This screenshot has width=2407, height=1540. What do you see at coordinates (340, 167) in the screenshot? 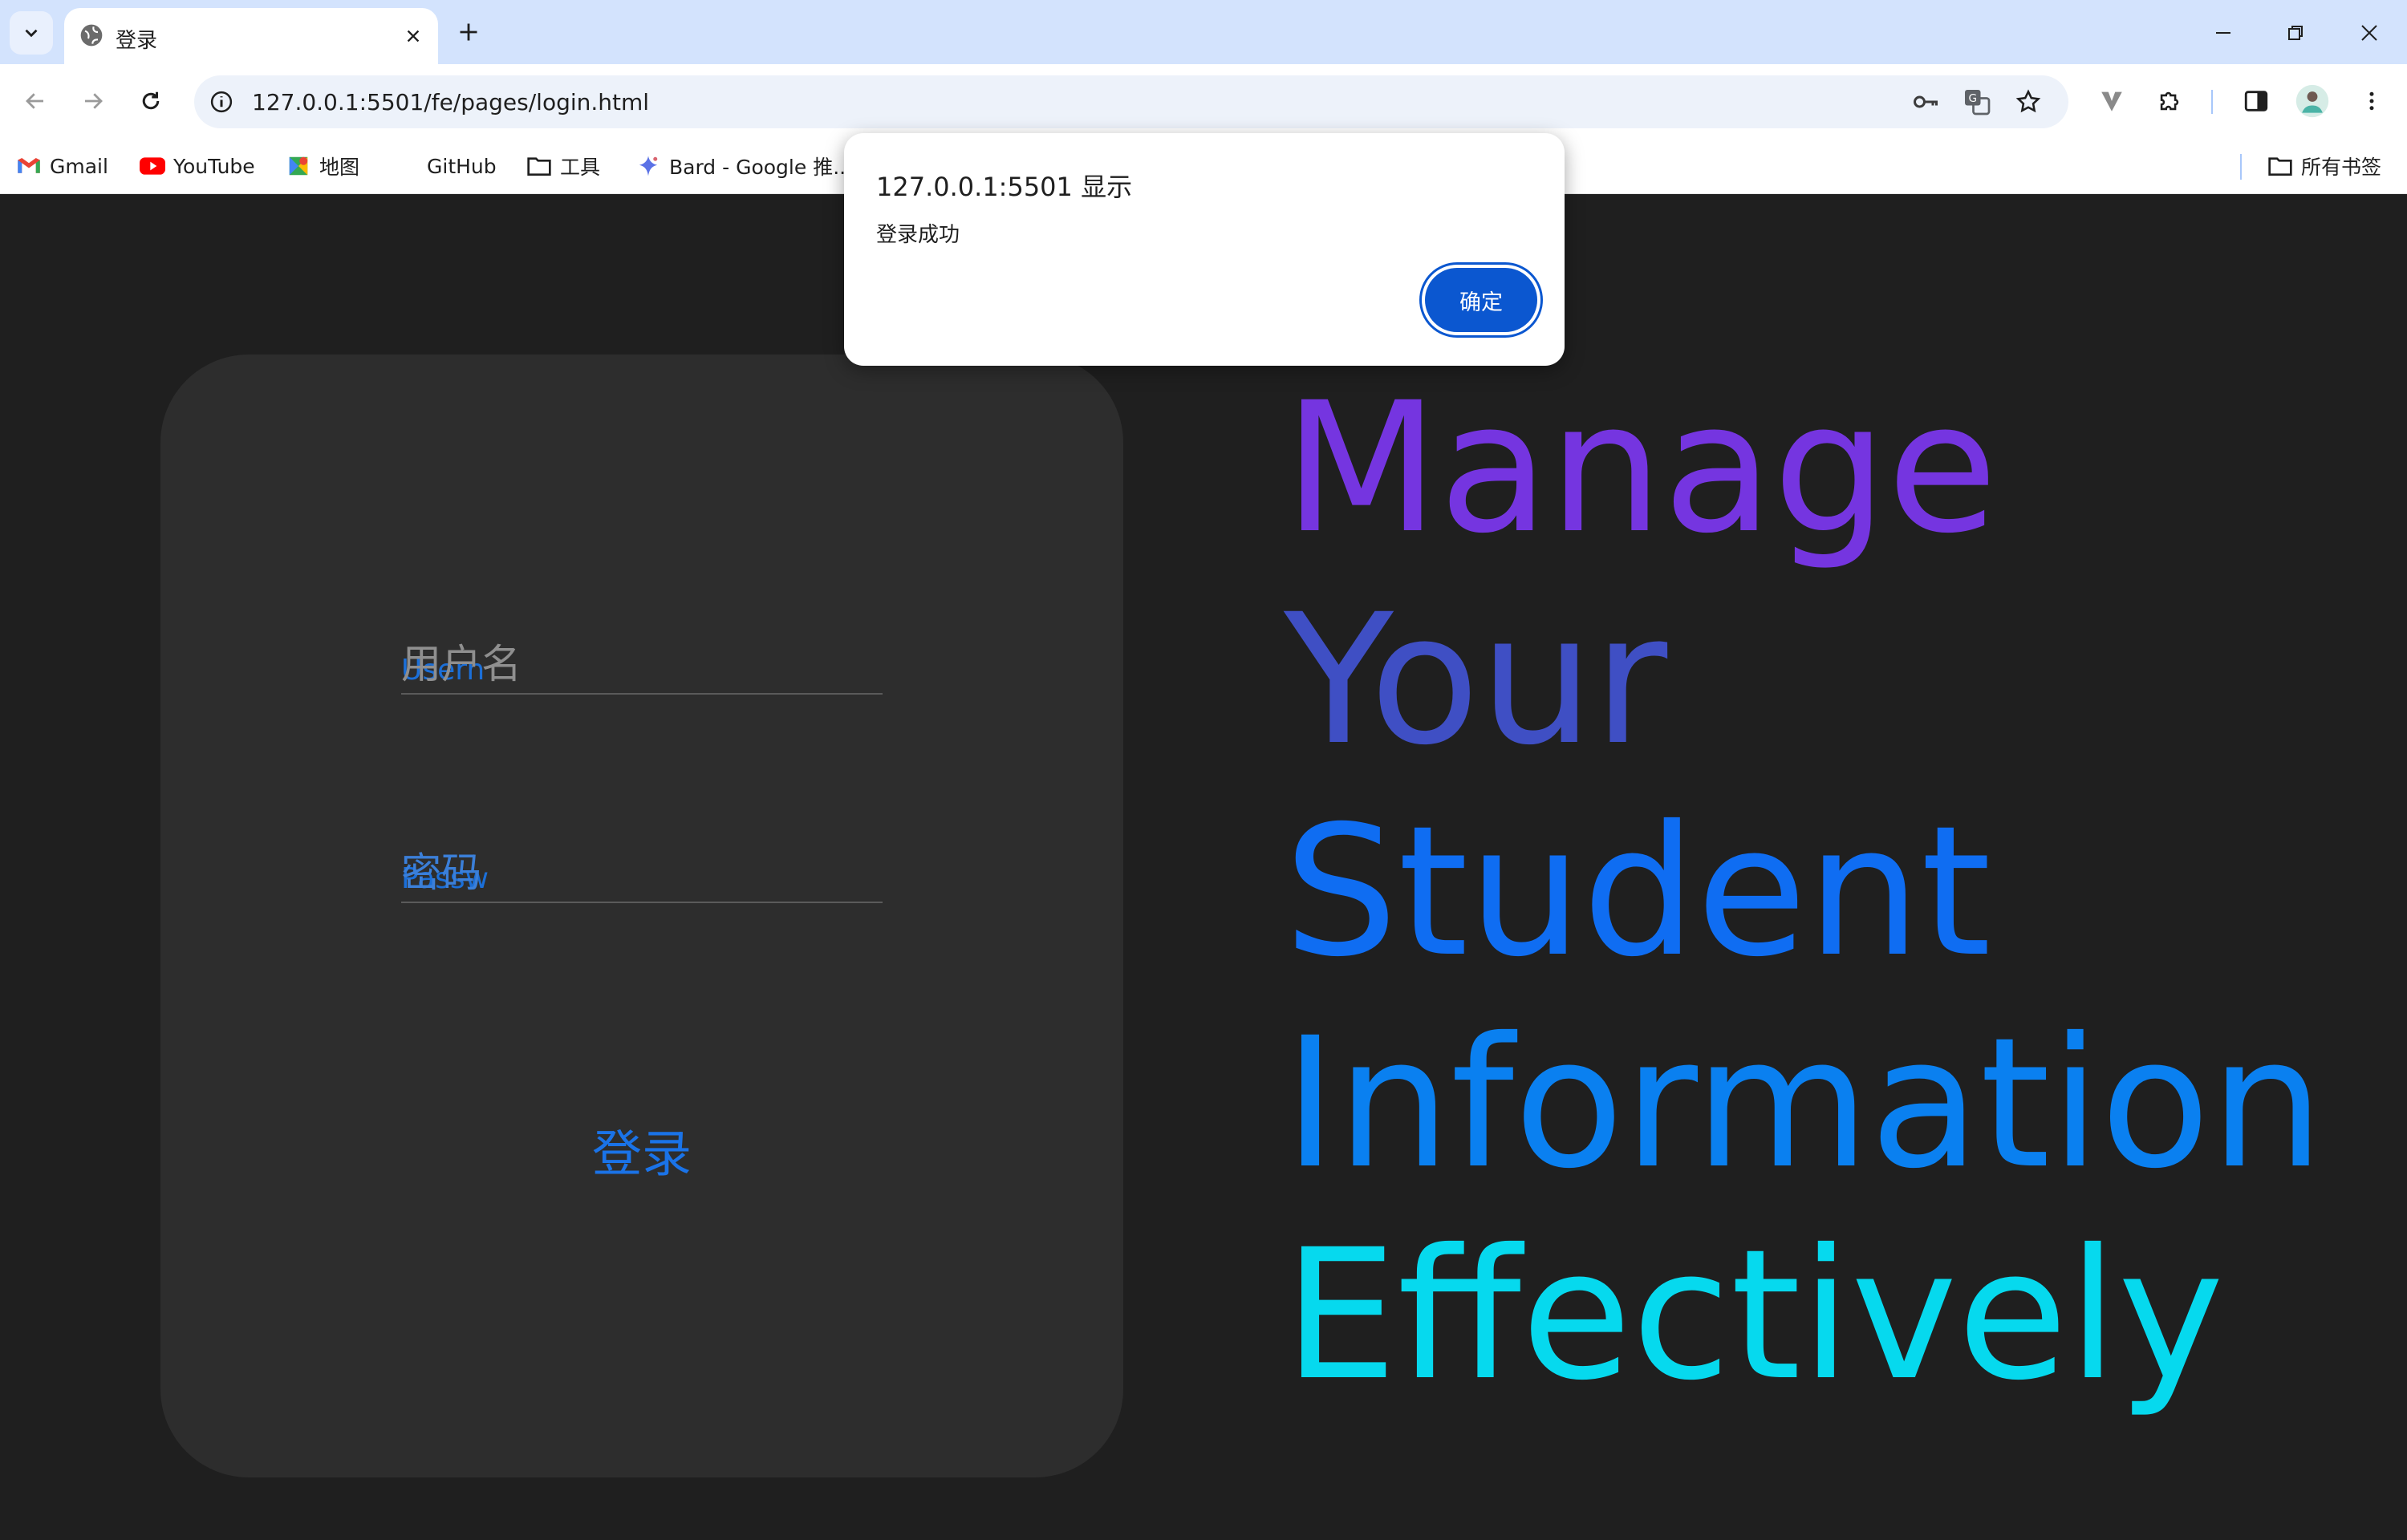
I see `bookmark-label: 地图` at bounding box center [340, 167].